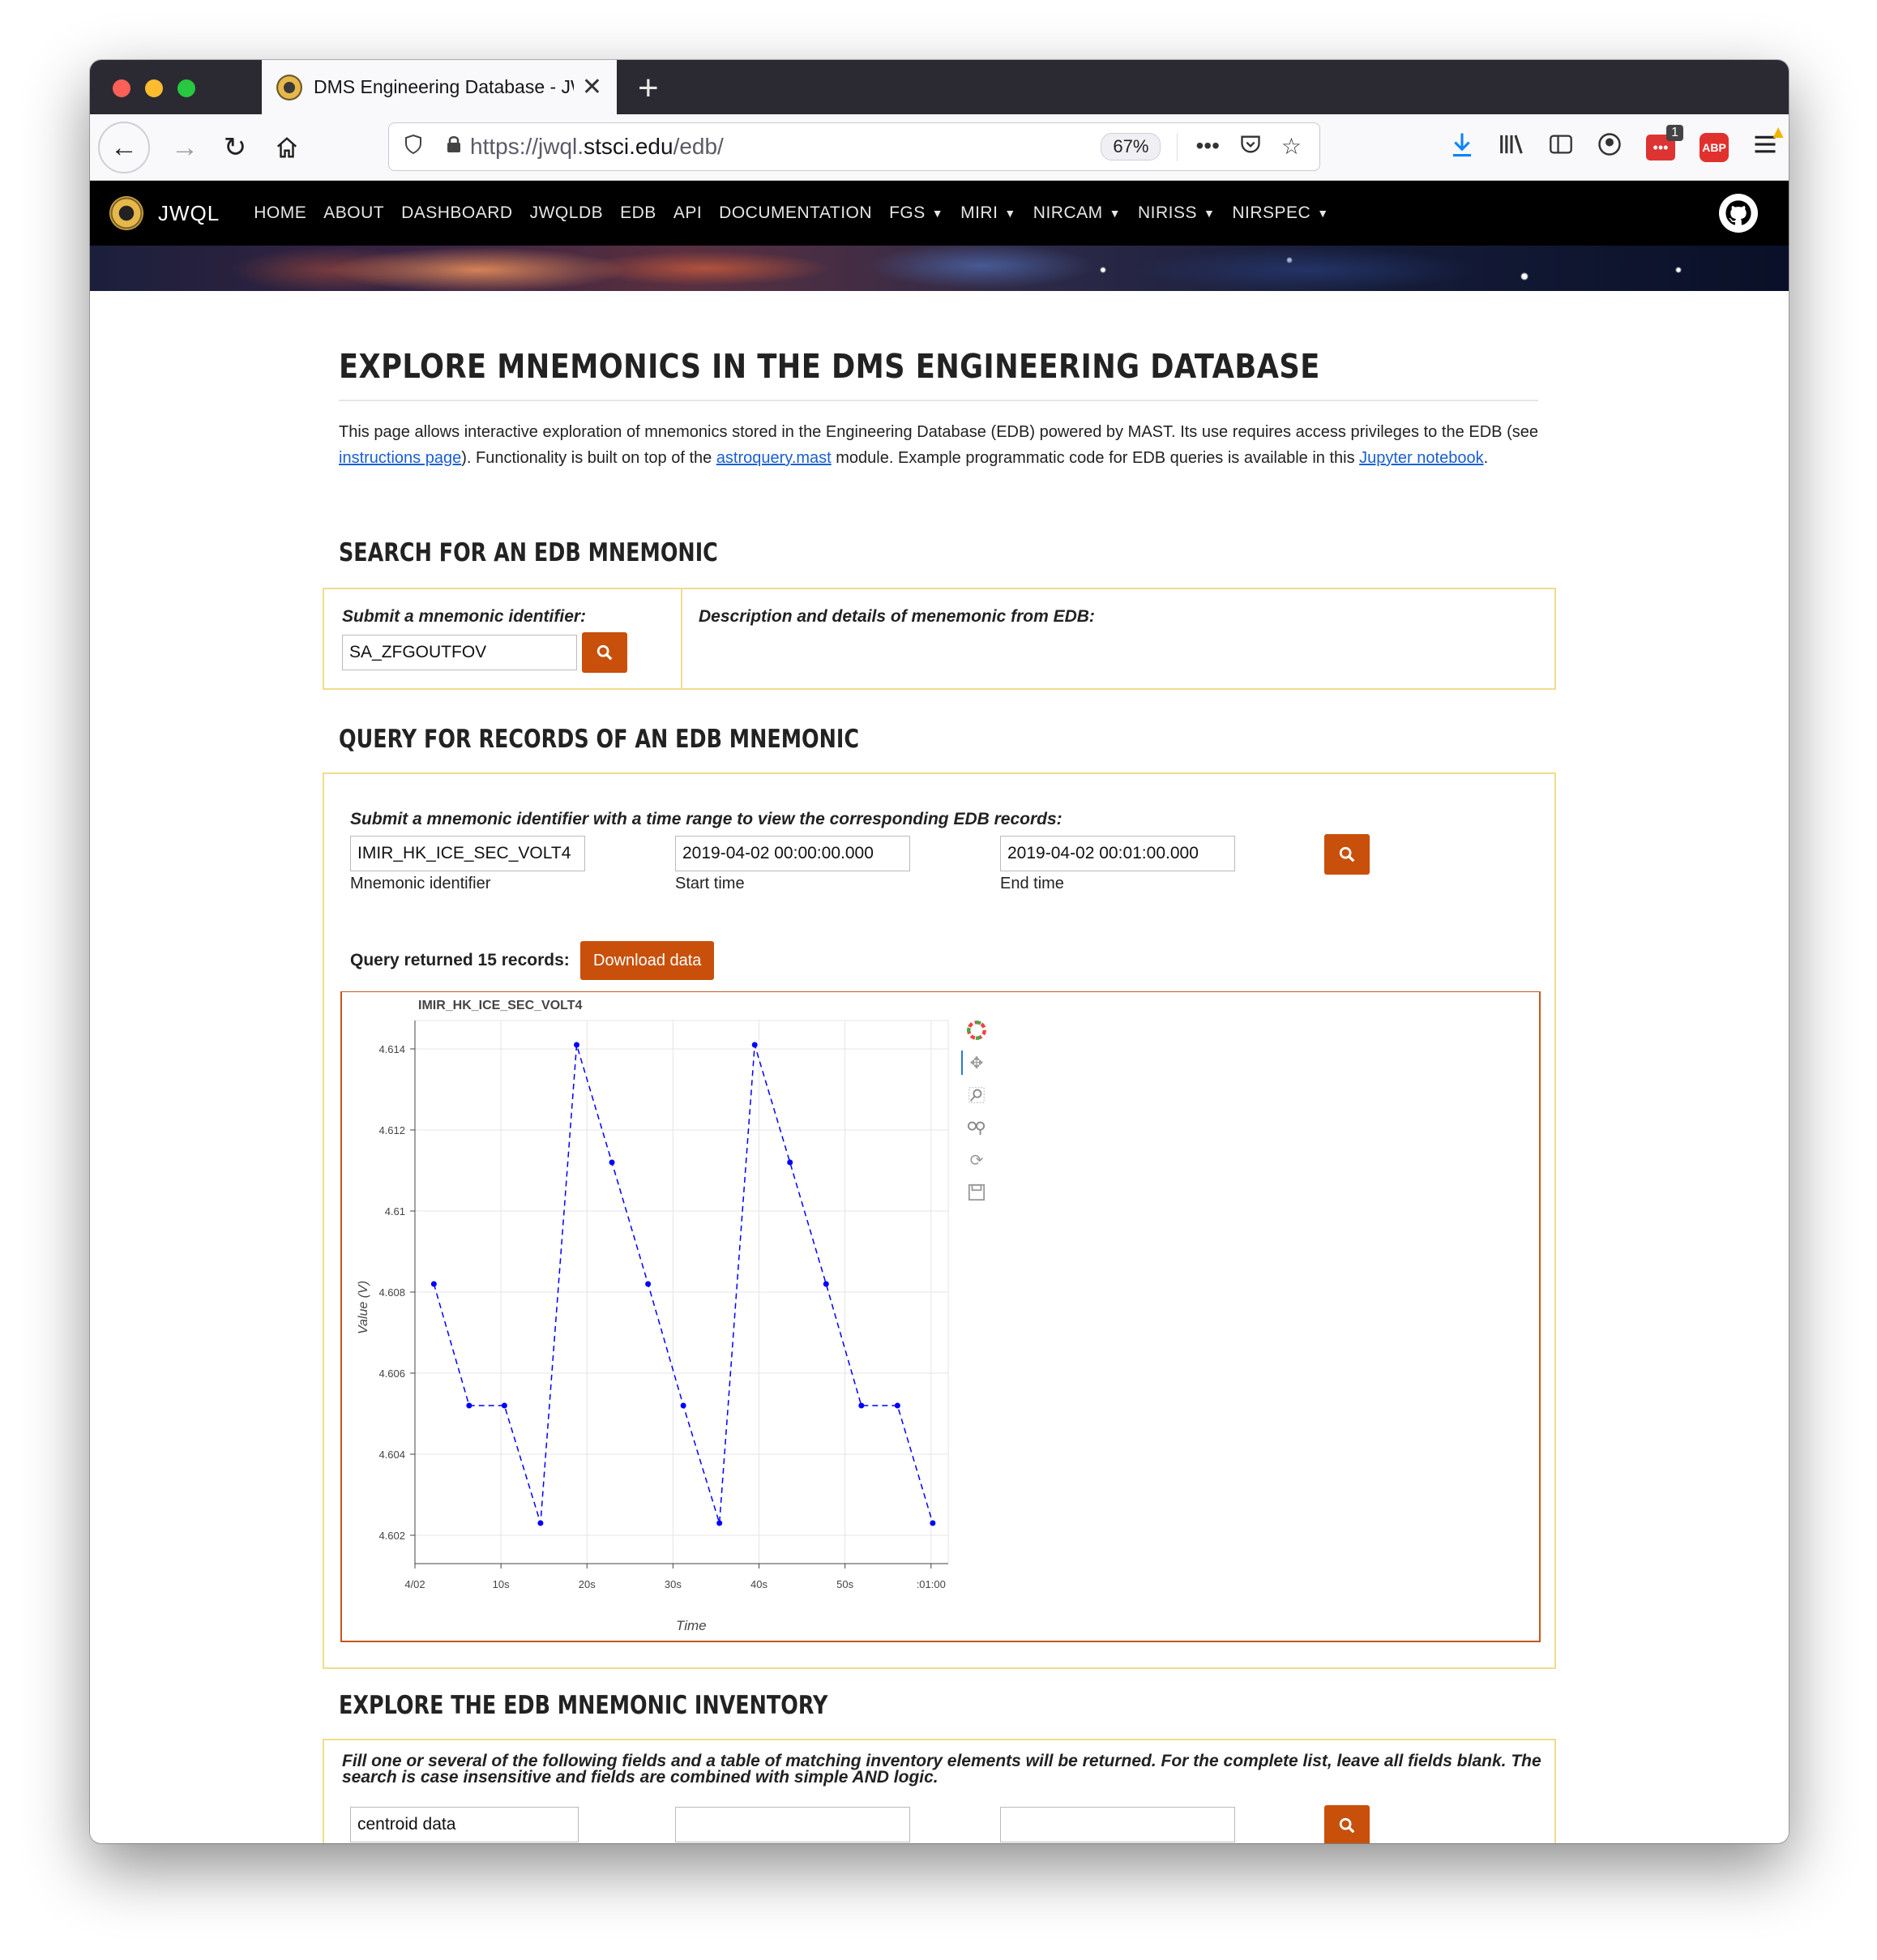 The image size is (1877, 1960). I want to click on menu-icon: ▲, so click(1770, 142).